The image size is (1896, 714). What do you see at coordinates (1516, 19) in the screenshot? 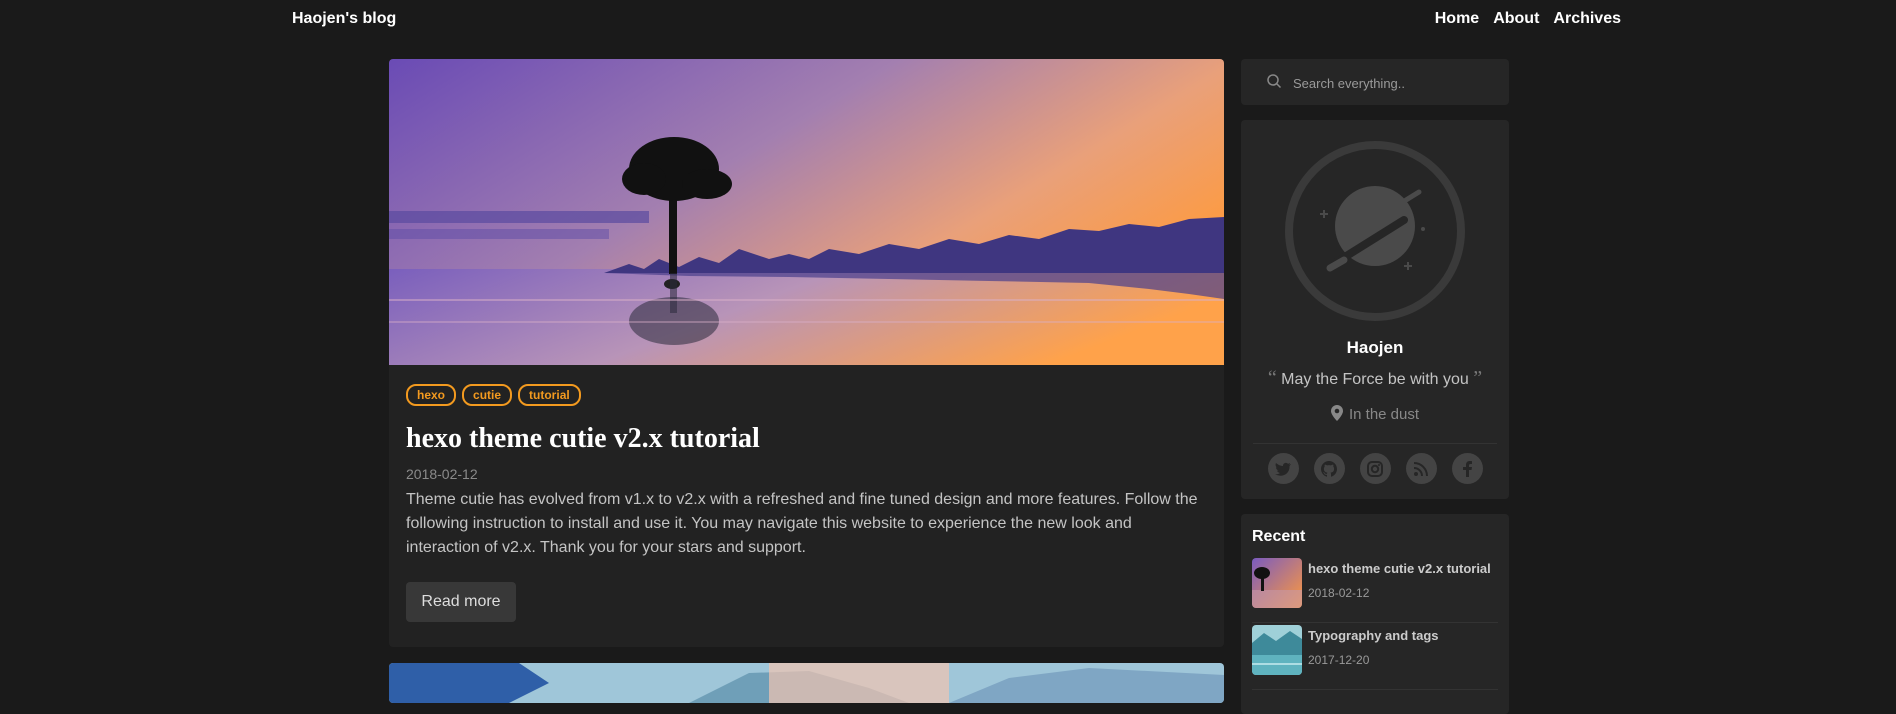
I see `nav-about: About` at bounding box center [1516, 19].